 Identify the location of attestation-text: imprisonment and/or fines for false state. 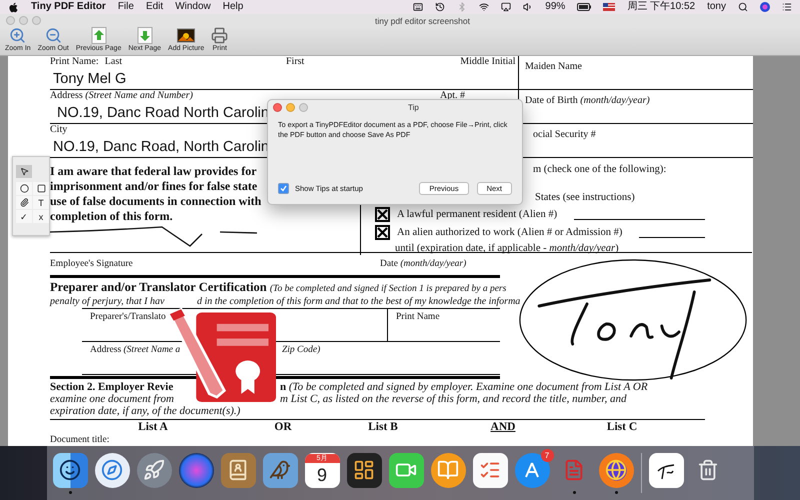
(154, 186).